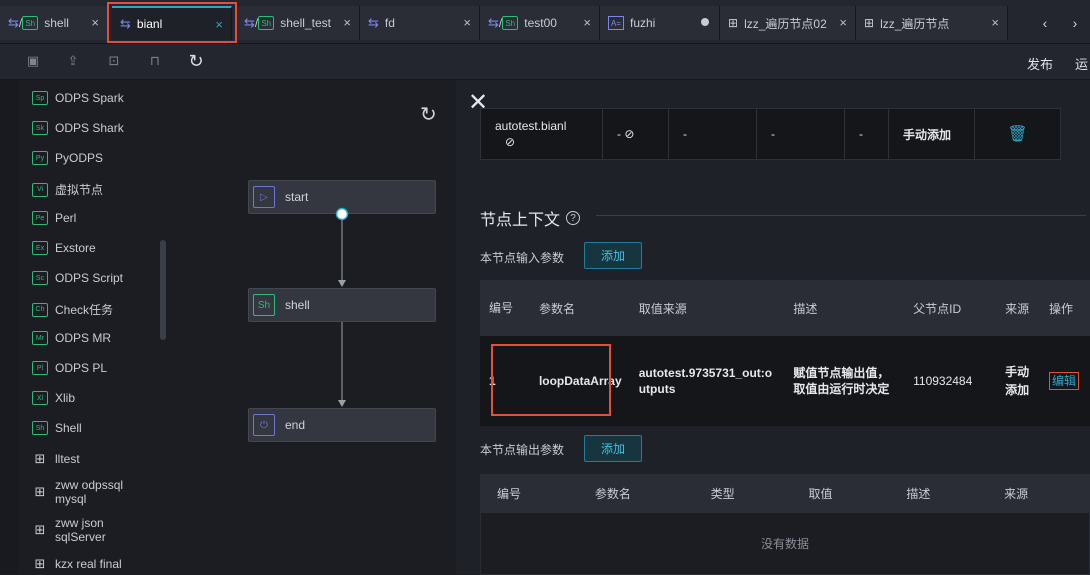 This screenshot has height=575, width=1090. I want to click on tab-fd: ⇆ fd ×, so click(420, 23).